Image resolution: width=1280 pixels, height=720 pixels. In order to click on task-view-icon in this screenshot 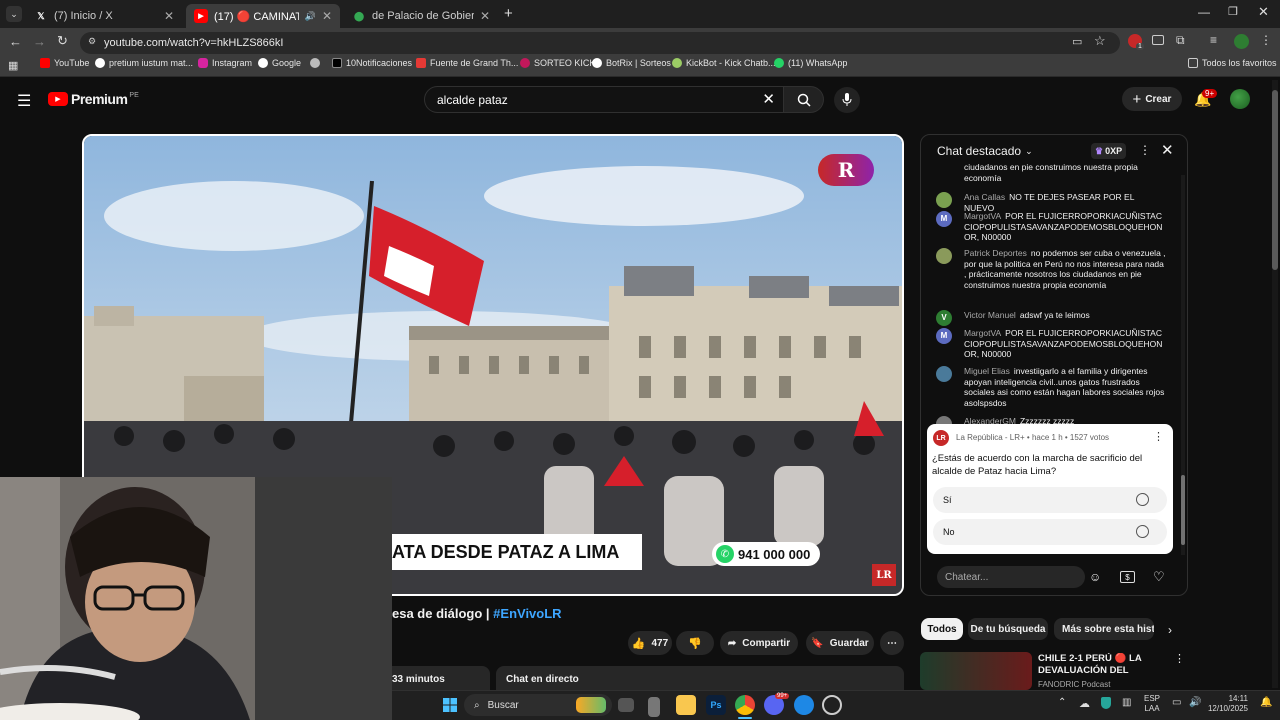, I will do `click(626, 705)`.